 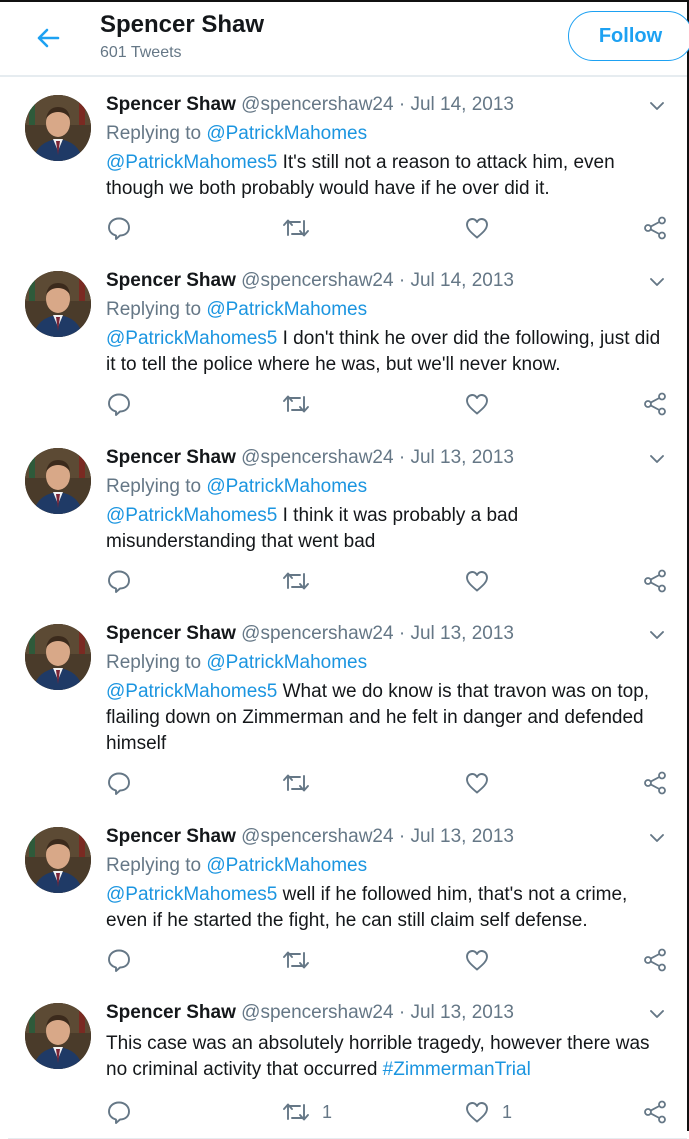 I want to click on like-count: 1, so click(x=507, y=1111).